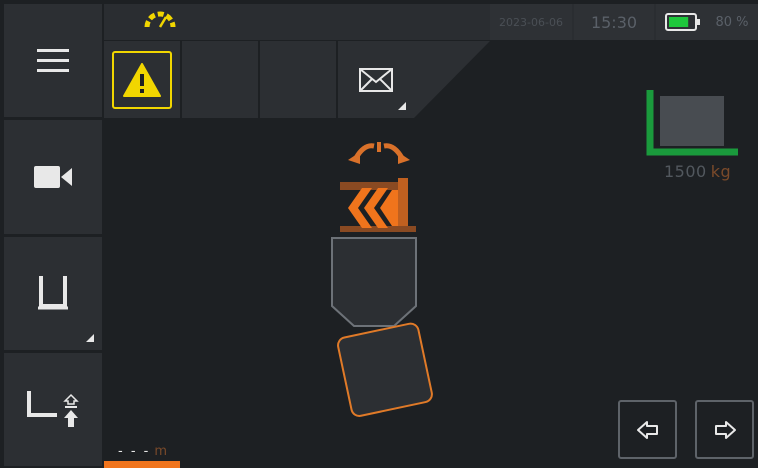 This screenshot has width=758, height=468. I want to click on menu-icon, so click(53, 60).